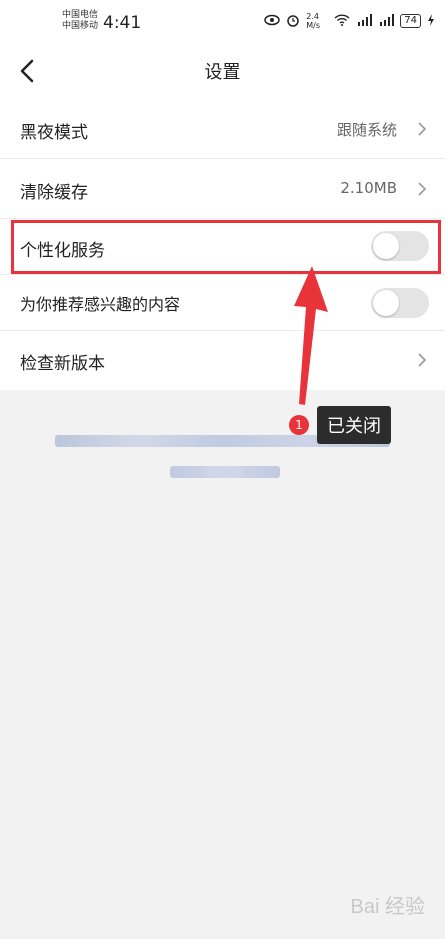  I want to click on blurred-text-line, so click(225, 472).